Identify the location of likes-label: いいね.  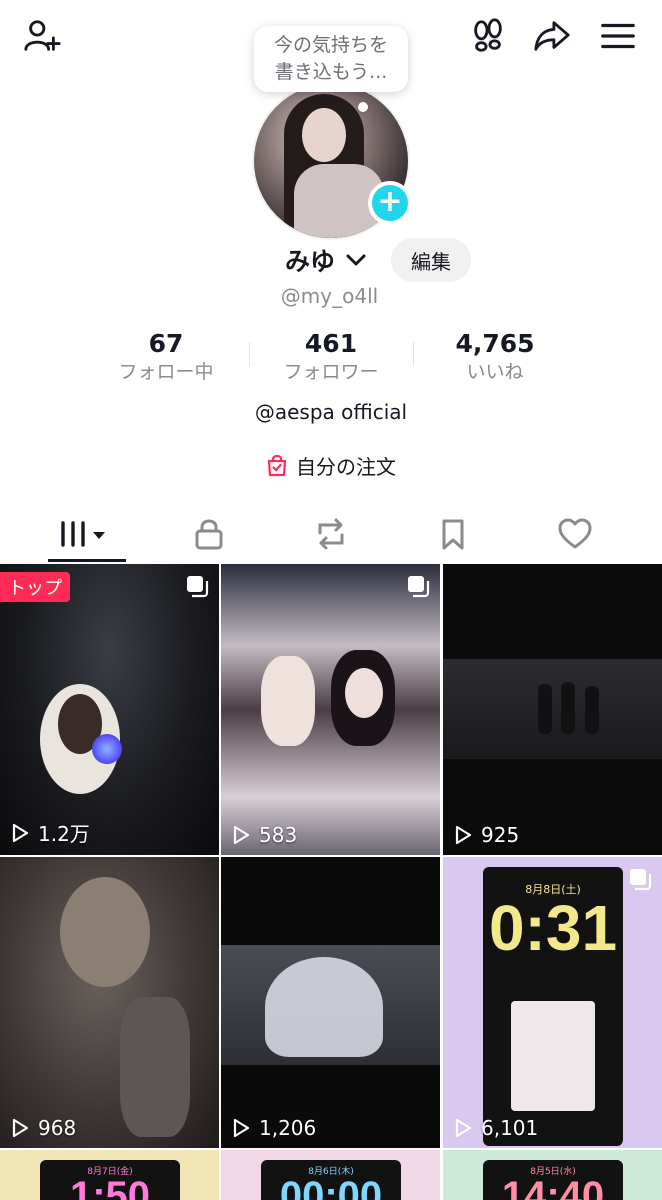
(495, 372).